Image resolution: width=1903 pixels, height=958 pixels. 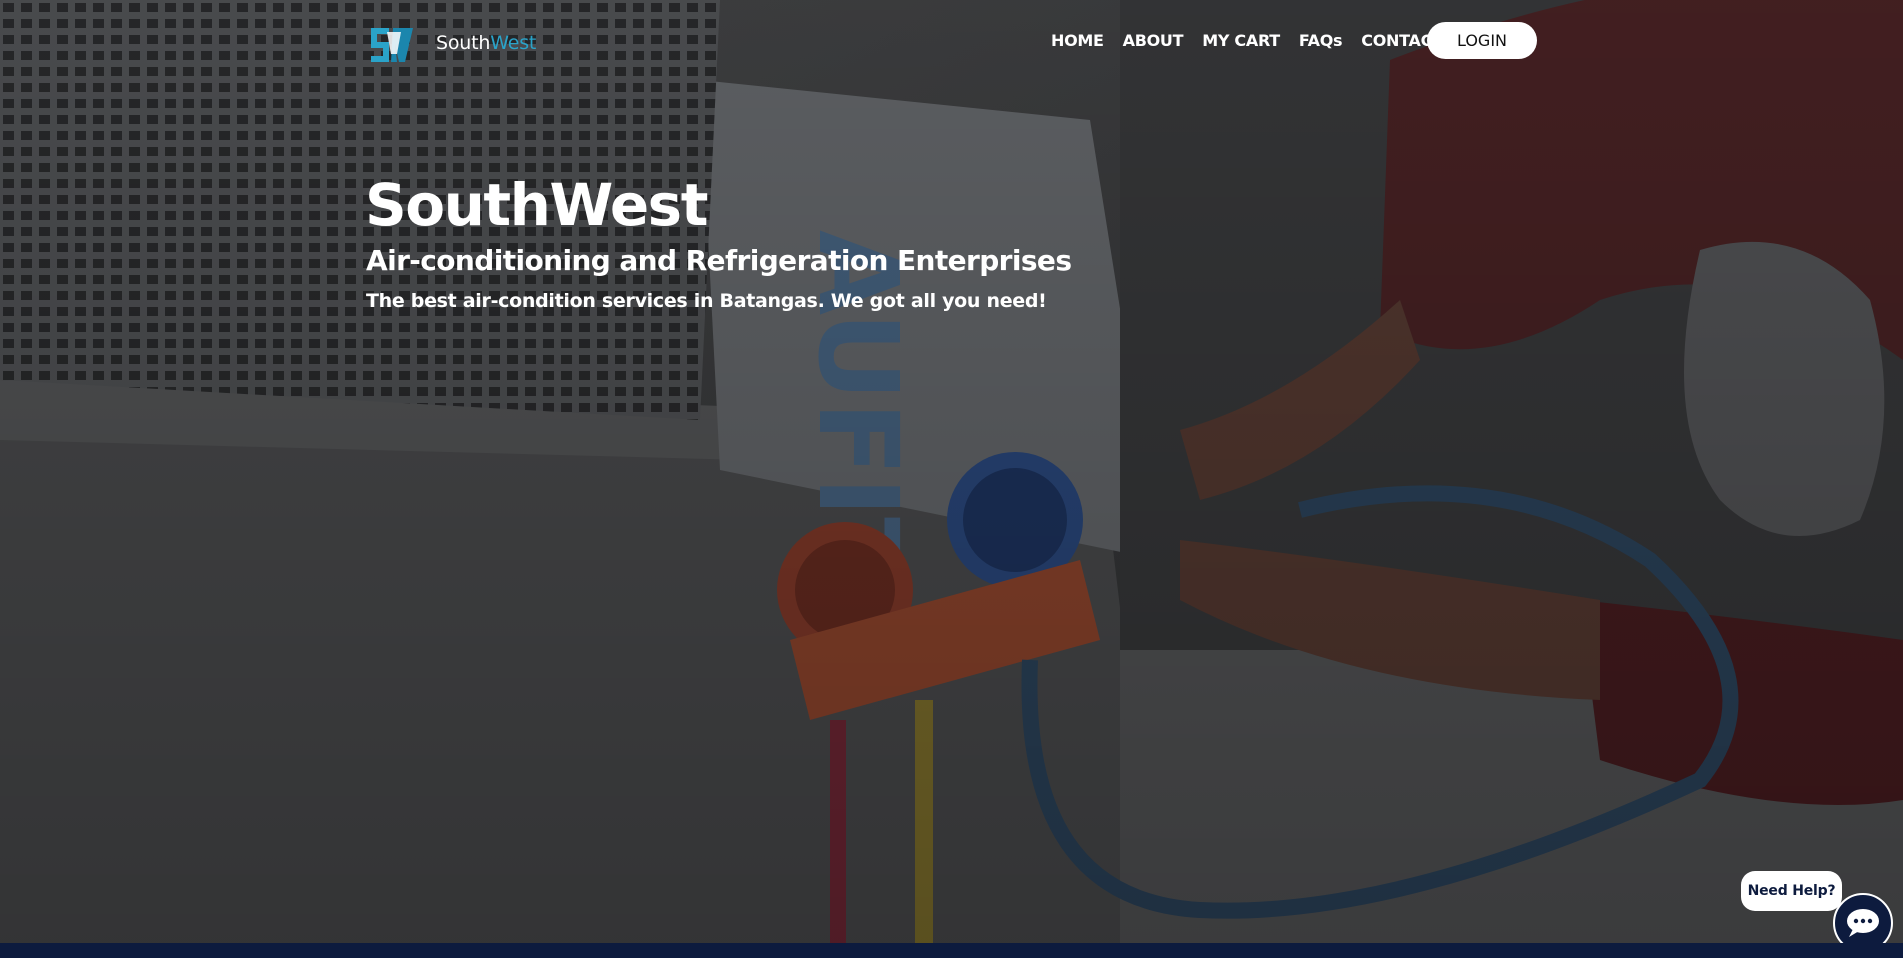 I want to click on nav-my-cart: MY CART, so click(x=1241, y=41).